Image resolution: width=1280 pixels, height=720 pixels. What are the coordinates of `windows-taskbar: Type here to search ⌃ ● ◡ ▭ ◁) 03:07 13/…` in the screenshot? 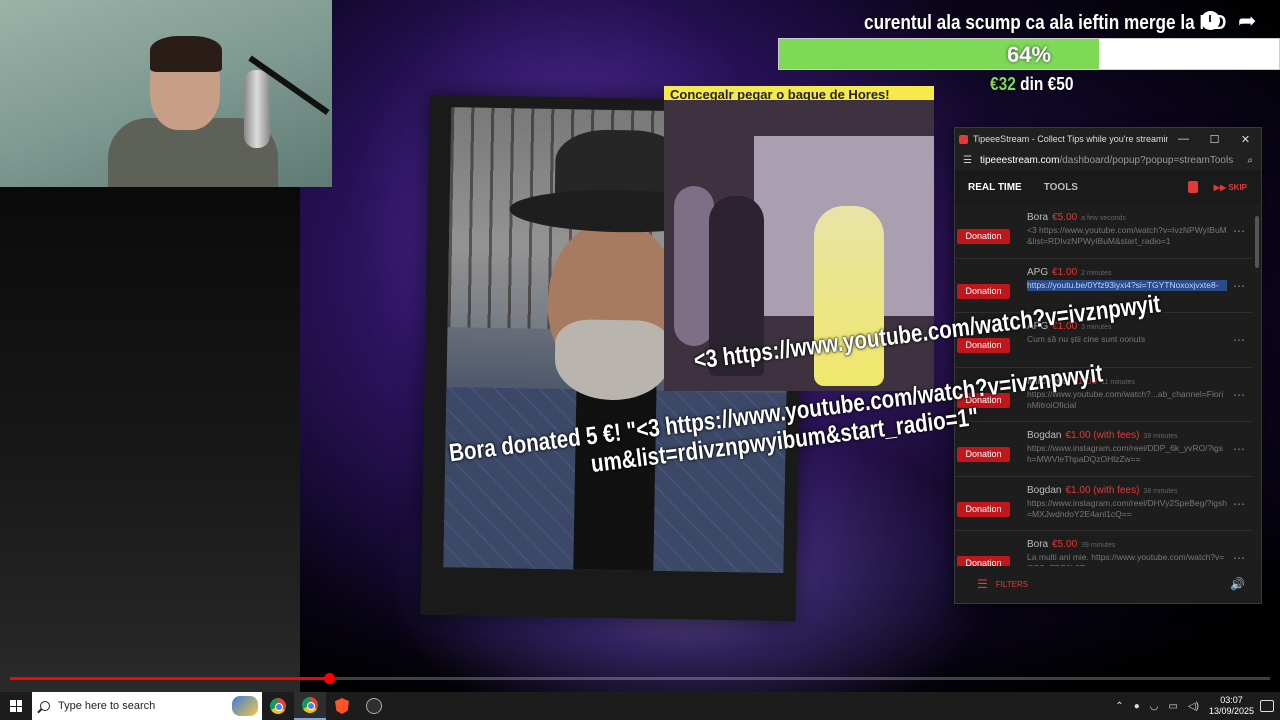 It's located at (640, 706).